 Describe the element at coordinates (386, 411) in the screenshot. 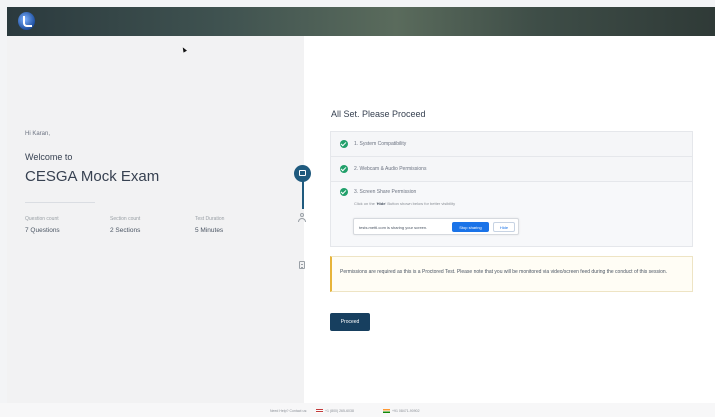

I see `india-flag-icon` at that location.